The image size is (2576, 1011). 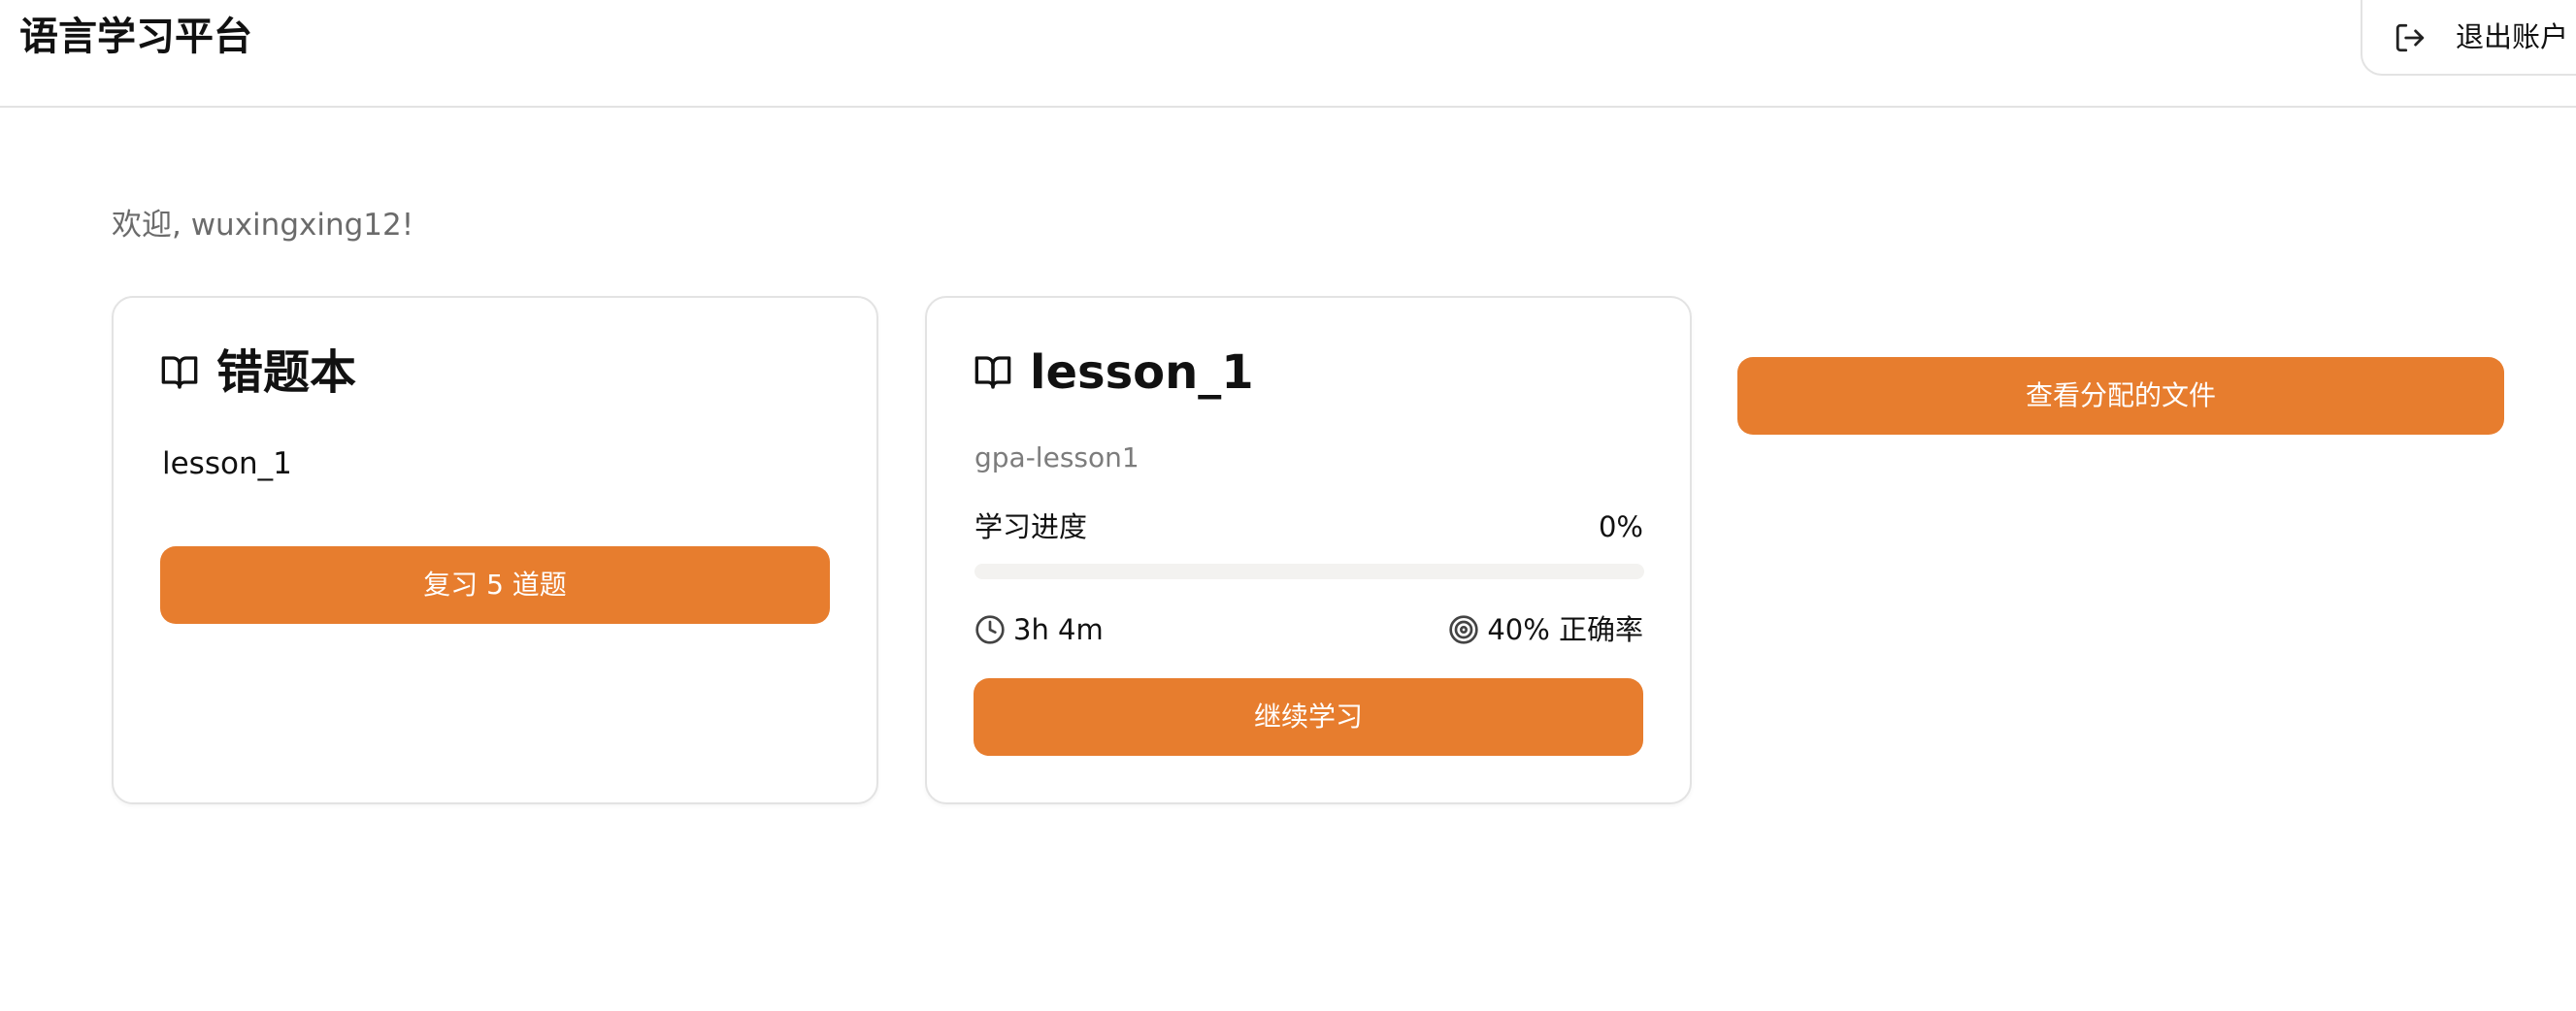 What do you see at coordinates (1058, 629) in the screenshot?
I see `time-spent-value: 3h 4m` at bounding box center [1058, 629].